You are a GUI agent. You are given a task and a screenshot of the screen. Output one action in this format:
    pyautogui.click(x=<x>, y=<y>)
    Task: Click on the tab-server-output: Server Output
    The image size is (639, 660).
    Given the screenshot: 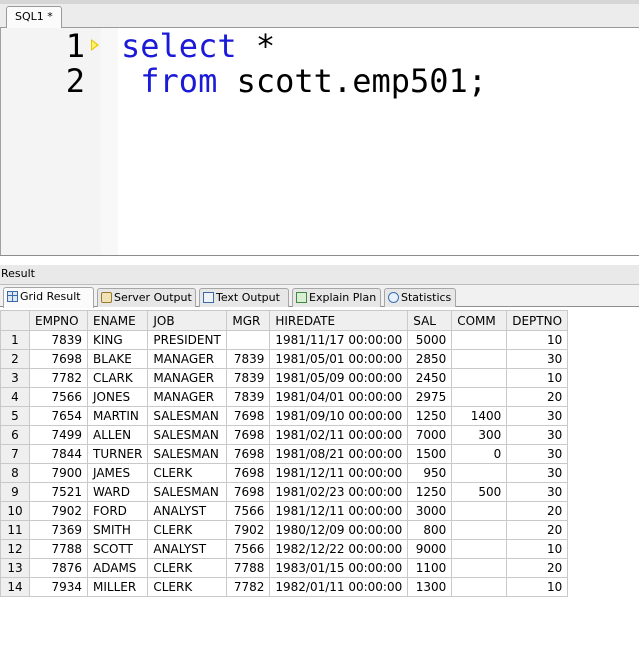 What is the action you would take?
    pyautogui.click(x=146, y=297)
    